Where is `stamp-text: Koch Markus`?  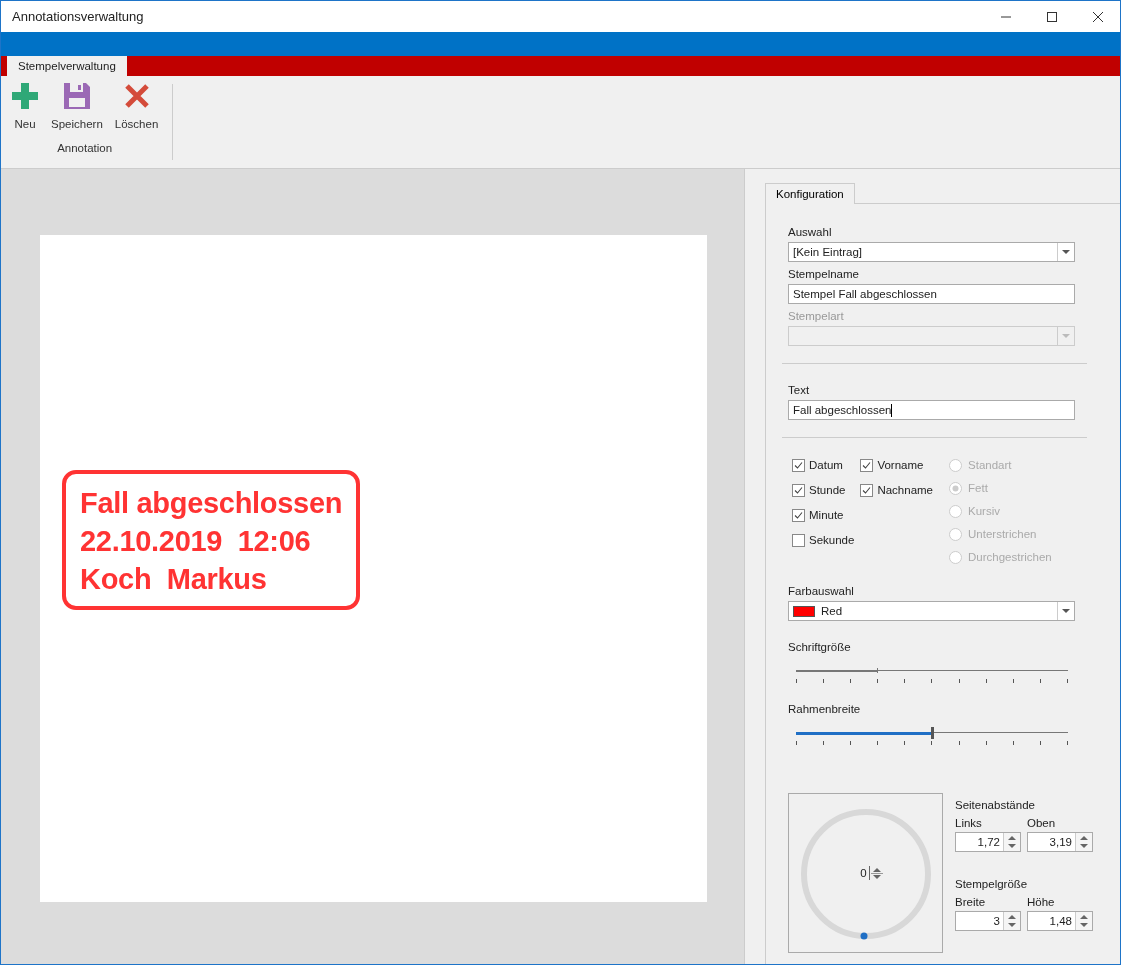 stamp-text: Koch Markus is located at coordinates (174, 579).